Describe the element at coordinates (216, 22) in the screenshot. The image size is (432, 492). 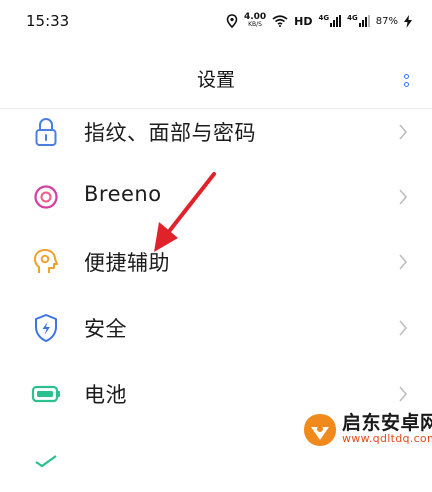
I see `status-bar: 15:33 4.00 KB/S HD 4G 4G 87%` at that location.